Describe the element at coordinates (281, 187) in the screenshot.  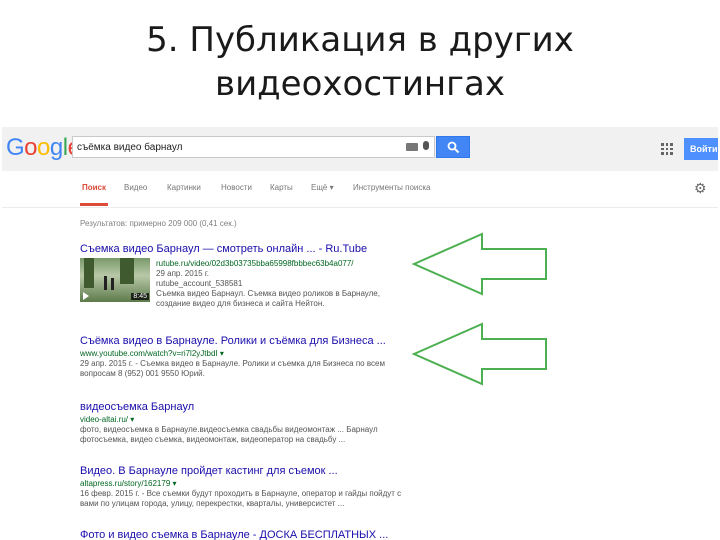
I see `tab-maps: Карты` at that location.